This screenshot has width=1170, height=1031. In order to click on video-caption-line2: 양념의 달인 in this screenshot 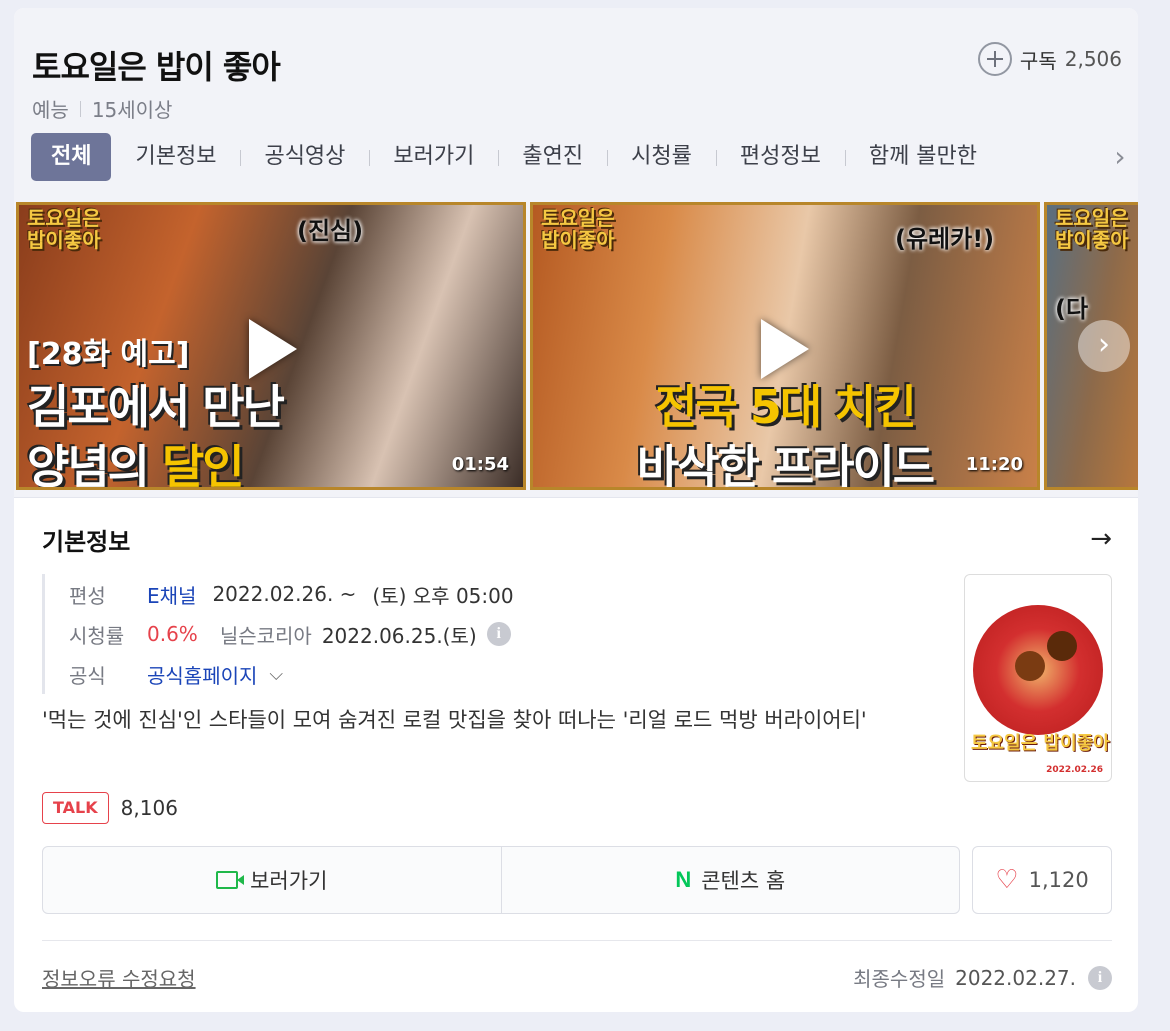, I will do `click(136, 460)`.